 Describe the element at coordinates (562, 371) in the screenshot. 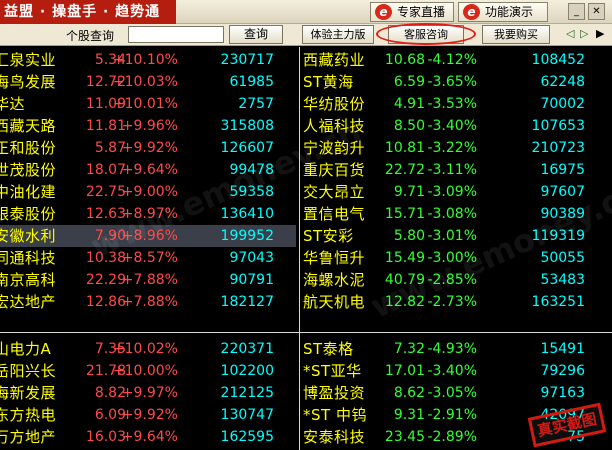

I see `stock-volume: 79296` at that location.